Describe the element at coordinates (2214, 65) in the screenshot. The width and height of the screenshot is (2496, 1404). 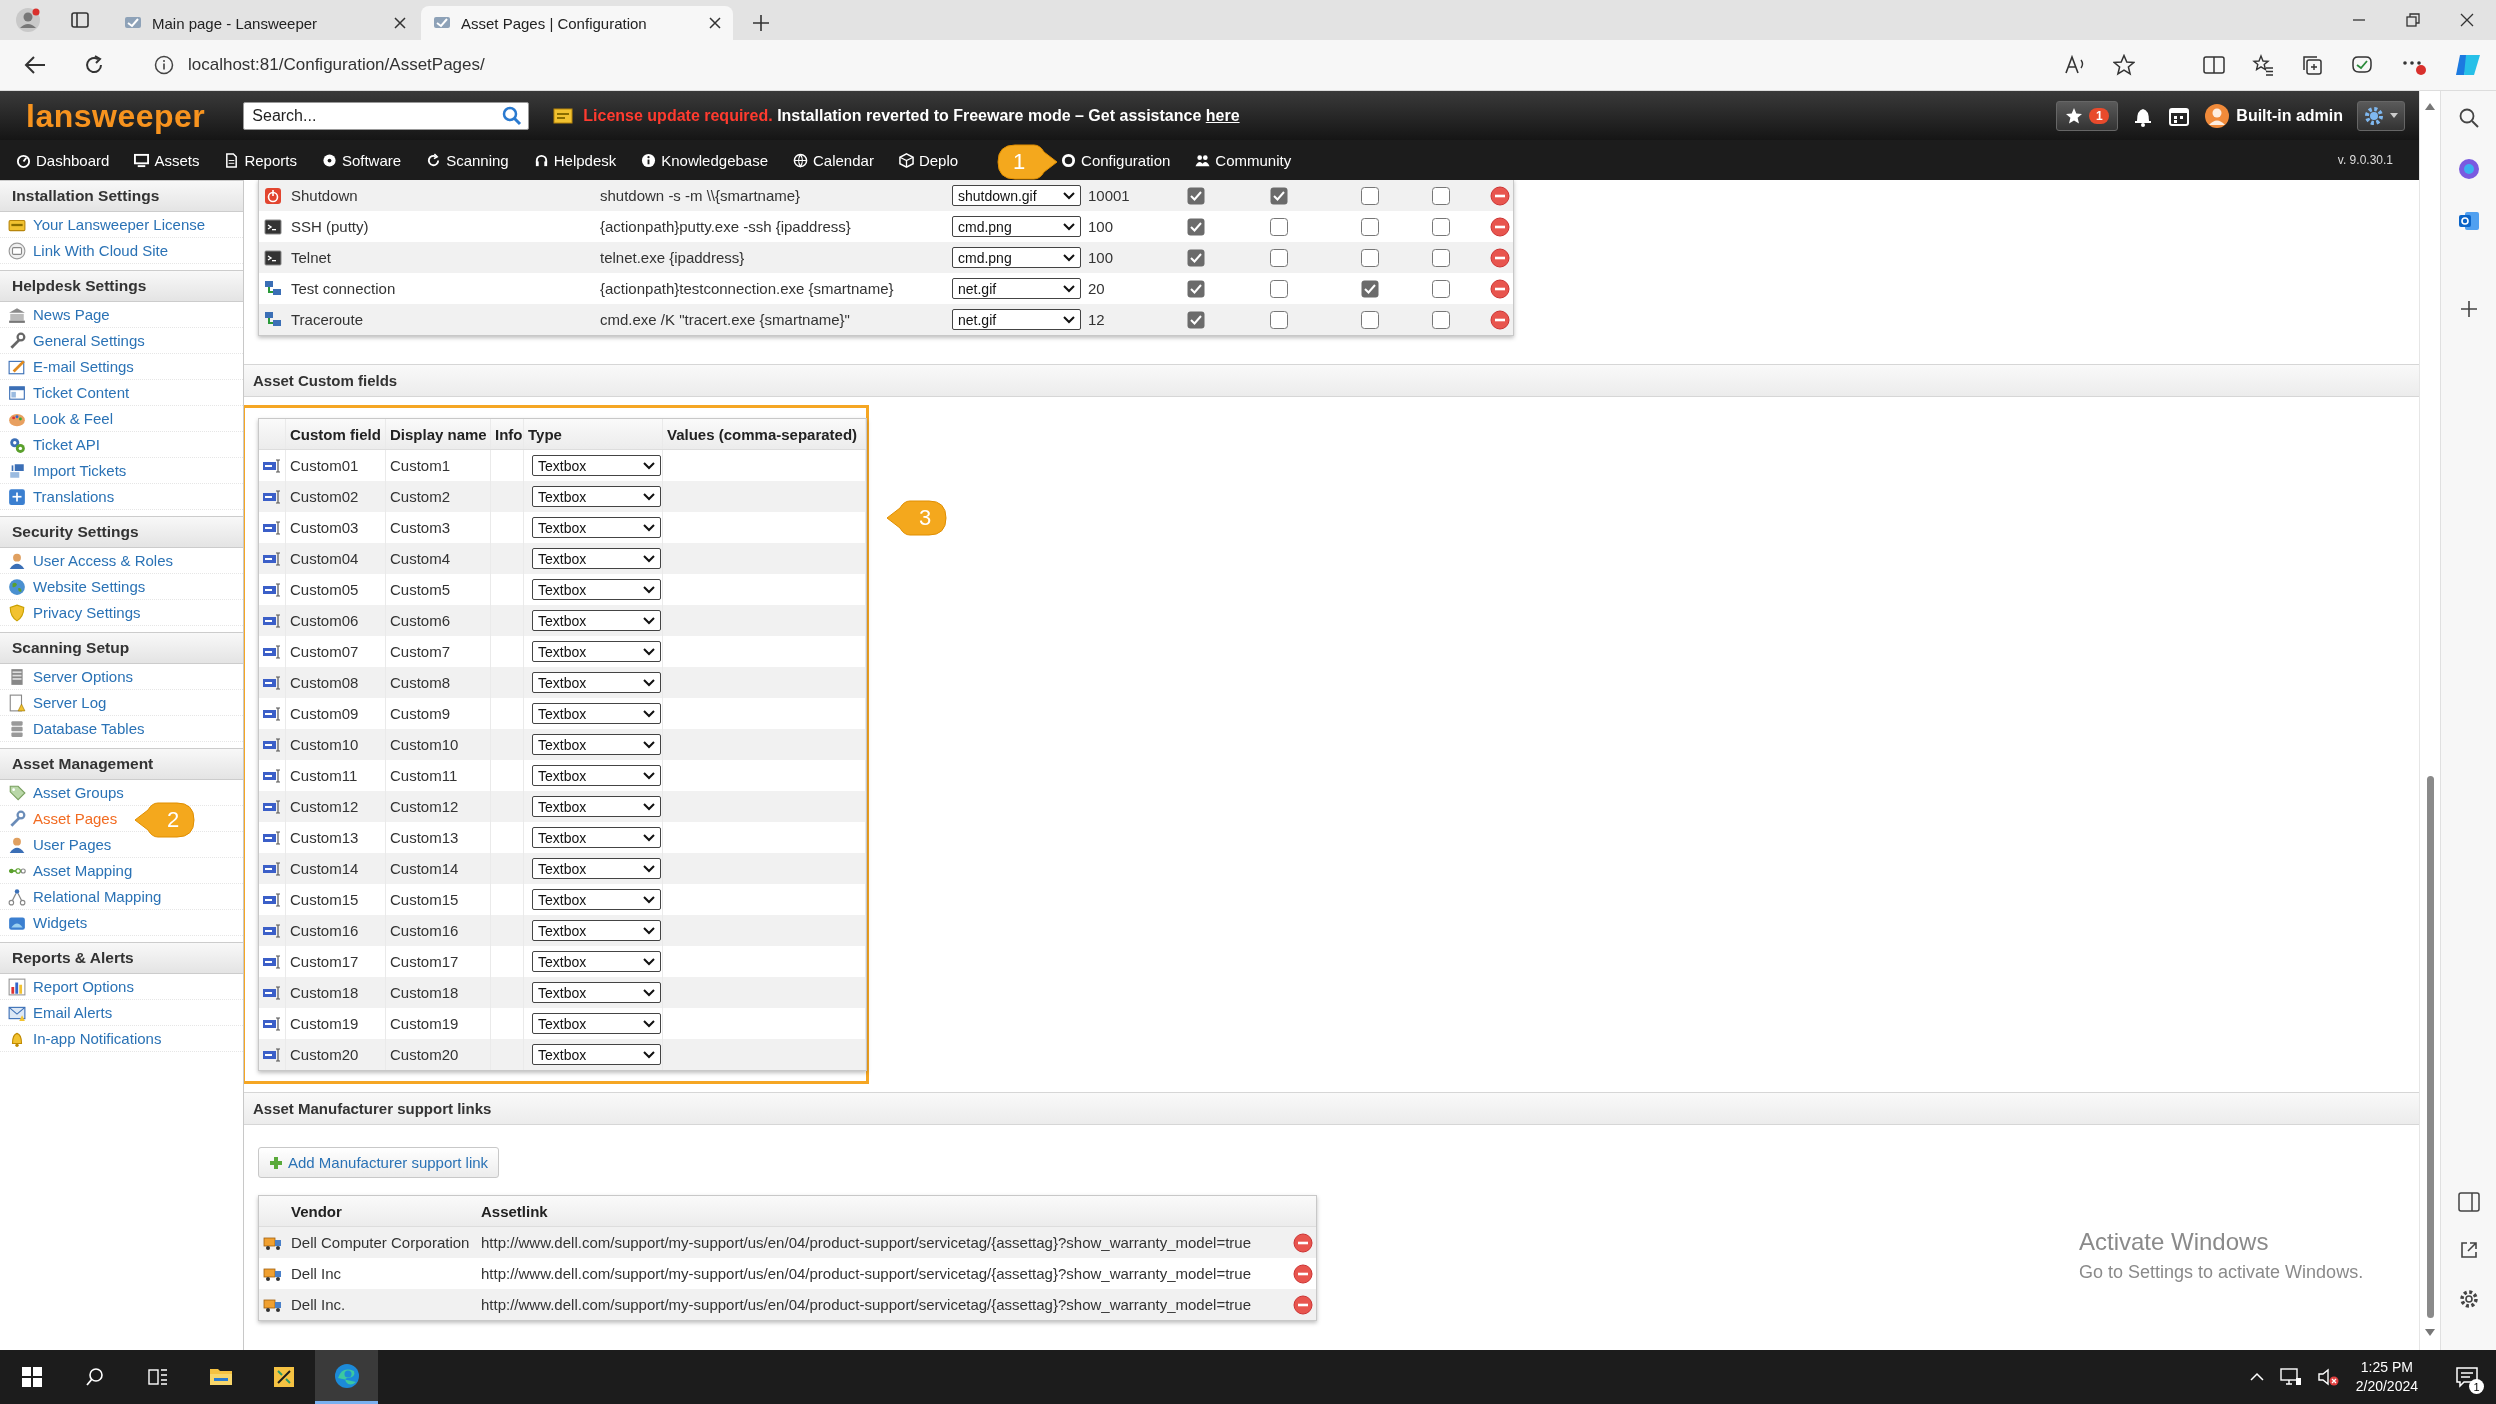
I see `split-screen-icon` at that location.